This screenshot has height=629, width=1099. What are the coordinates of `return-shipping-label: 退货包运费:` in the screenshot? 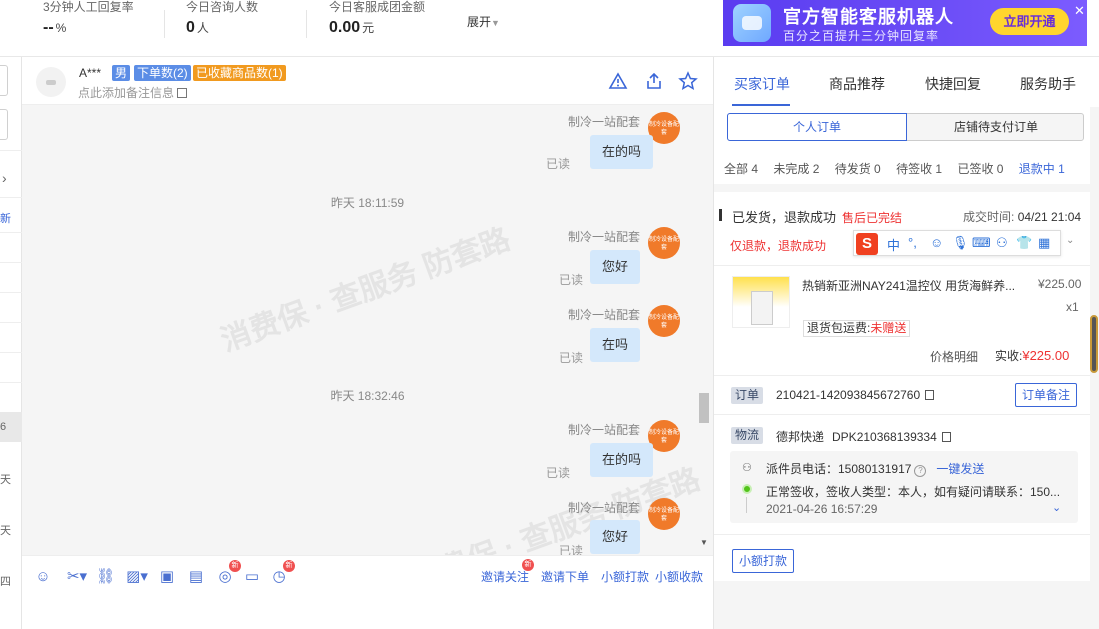 It's located at (839, 328).